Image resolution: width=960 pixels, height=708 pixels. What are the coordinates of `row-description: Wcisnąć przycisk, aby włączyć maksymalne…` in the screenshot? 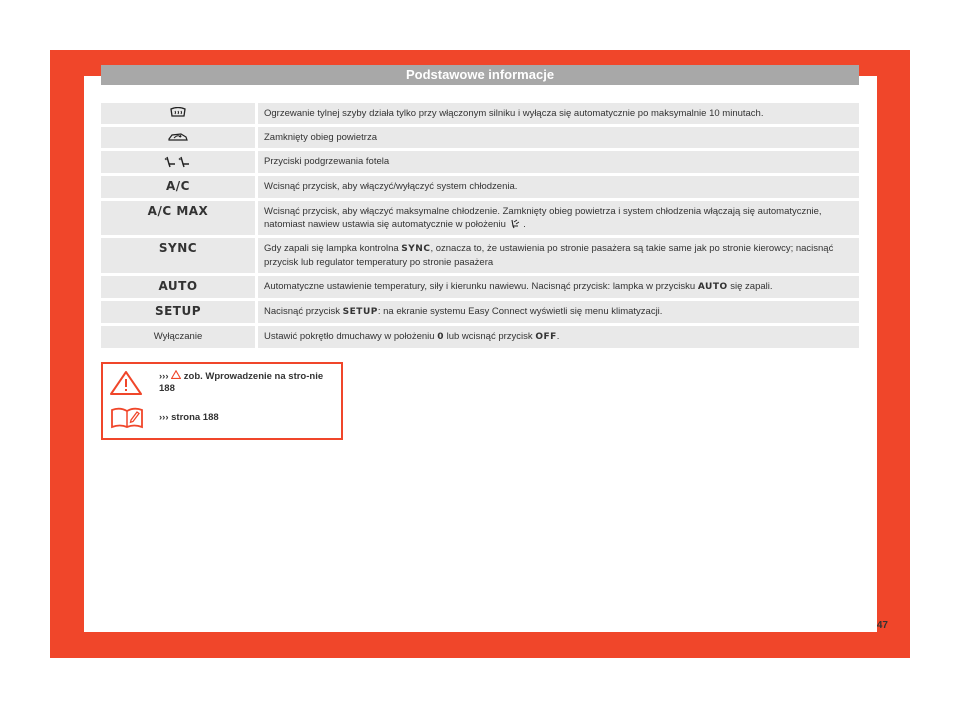 It's located at (558, 218).